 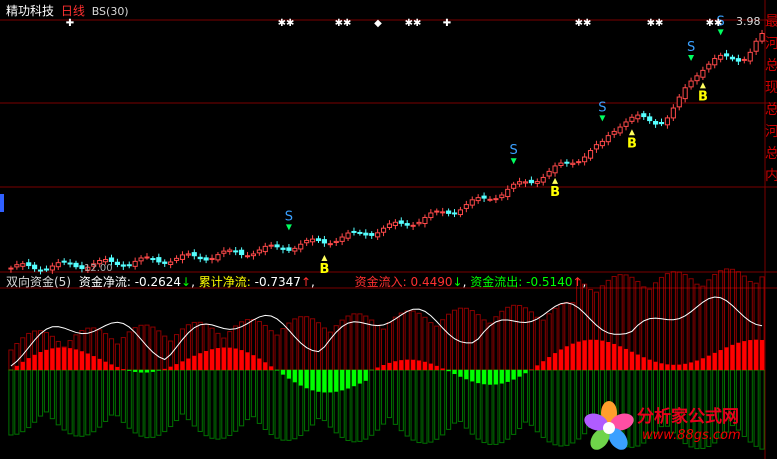 I want to click on period-label: 日线, so click(x=73, y=11).